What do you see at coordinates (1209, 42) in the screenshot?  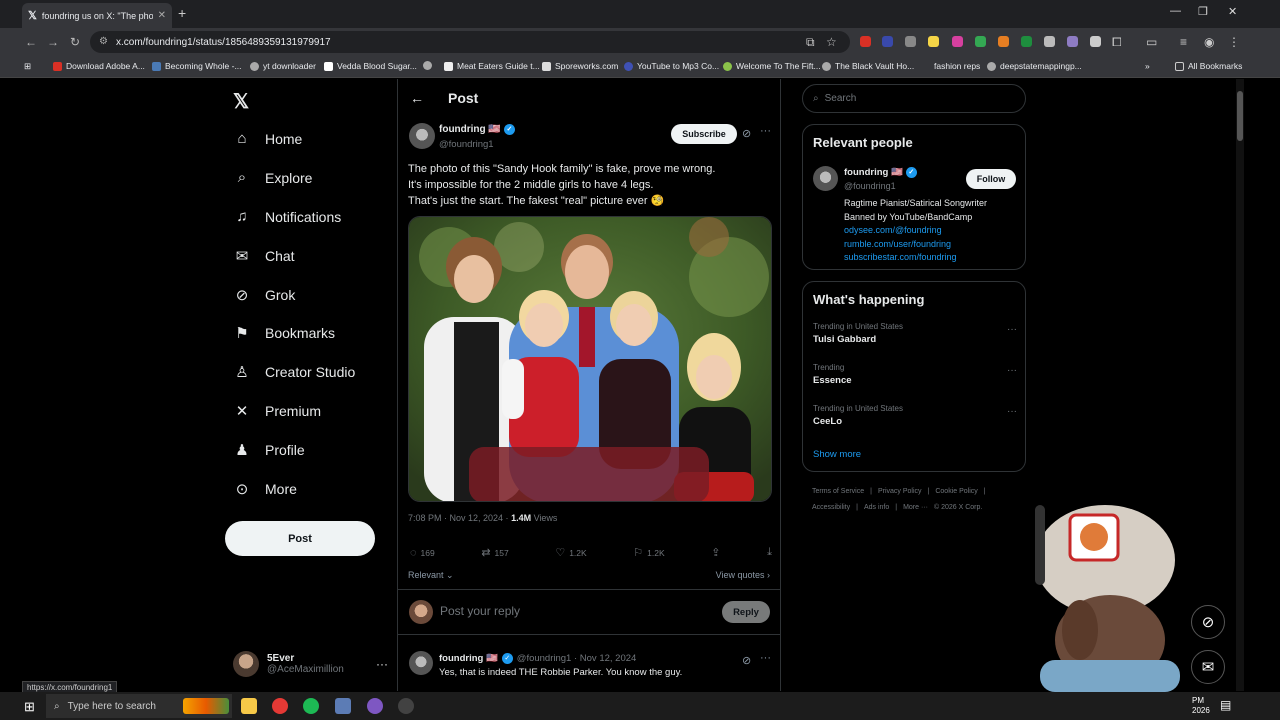 I see `profile-icon: ◉` at bounding box center [1209, 42].